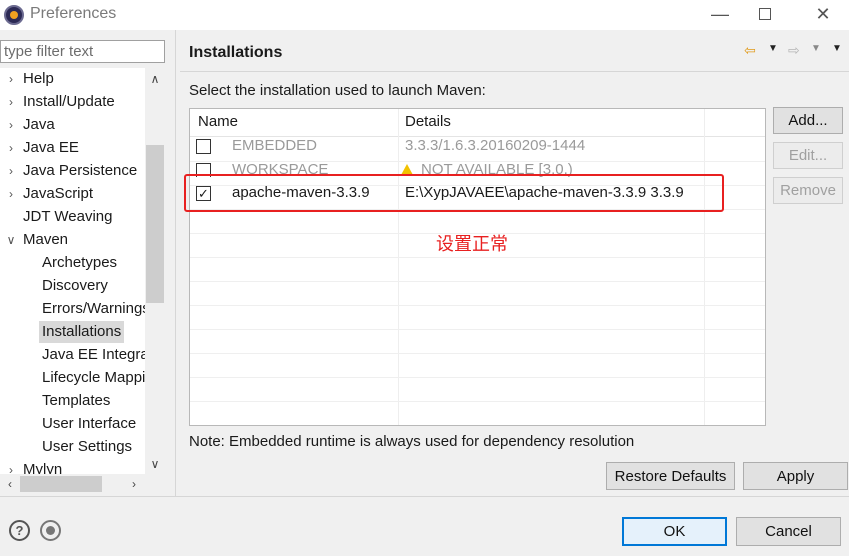  I want to click on chevron-left-icon: ‹, so click(10, 484).